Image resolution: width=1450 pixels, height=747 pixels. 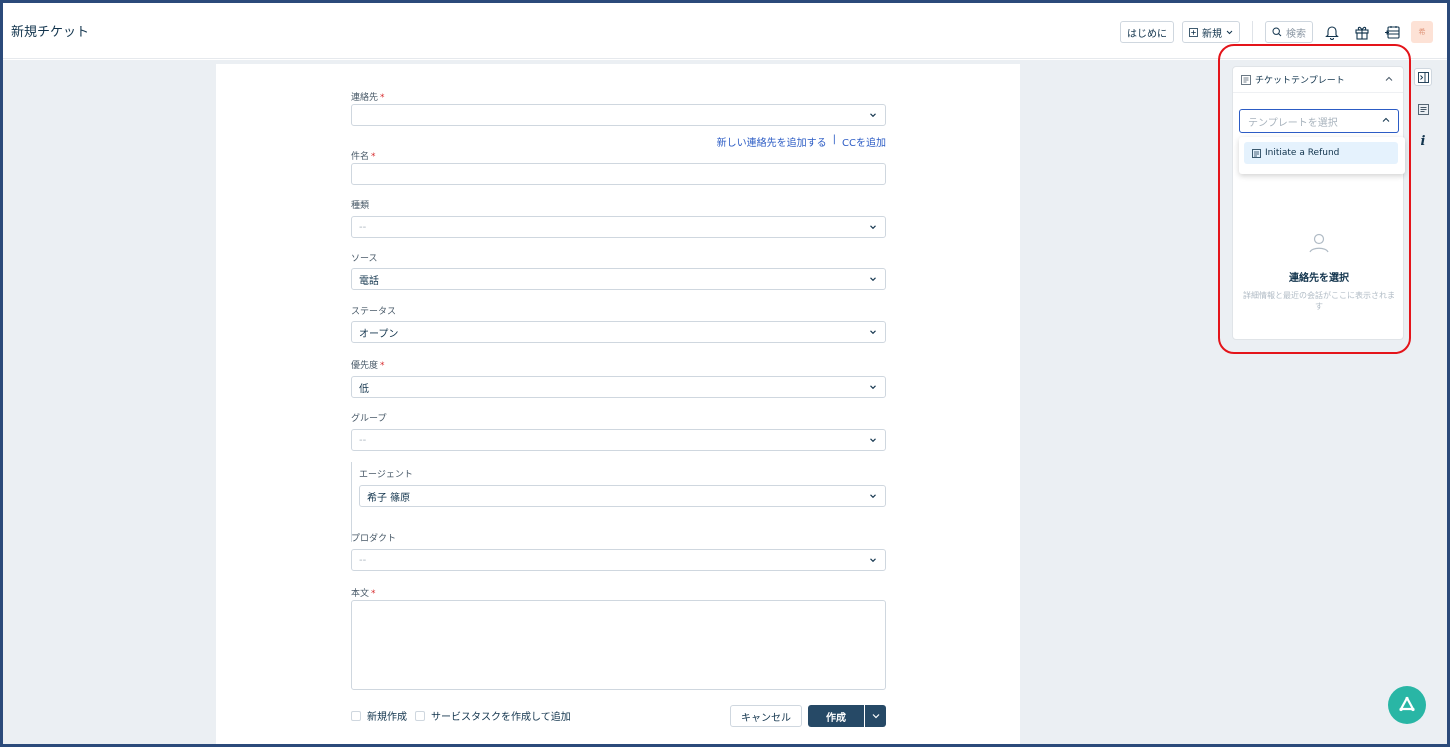 I want to click on new-button: 新規, so click(x=1211, y=32).